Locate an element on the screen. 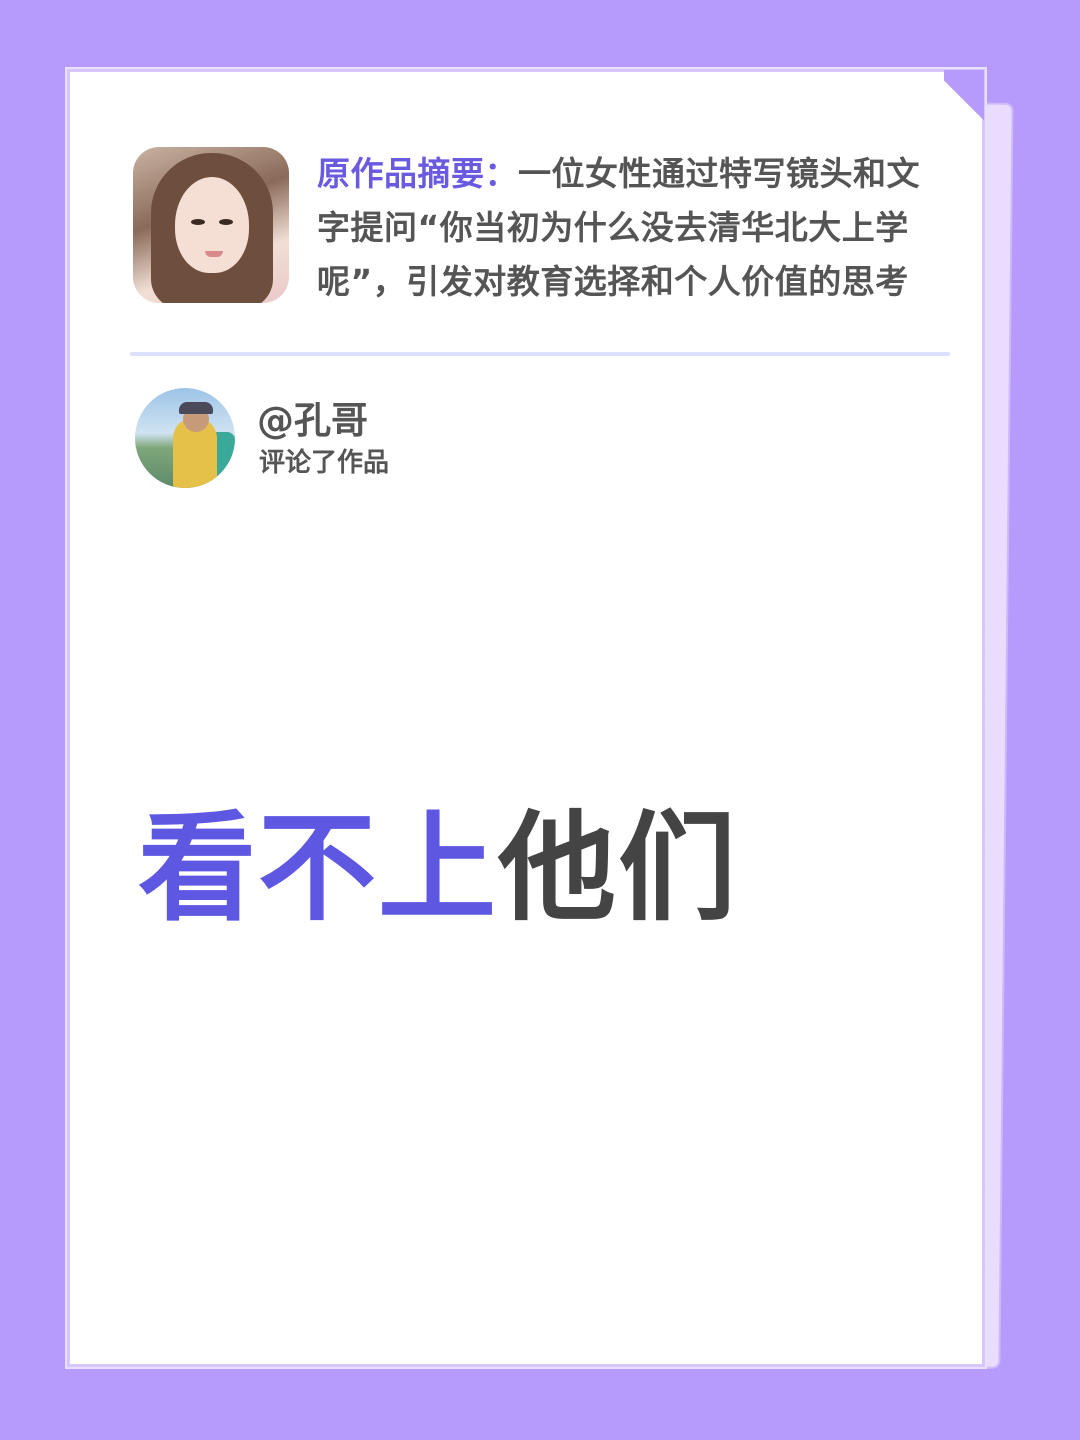 The height and width of the screenshot is (1440, 1080). divider is located at coordinates (540, 354).